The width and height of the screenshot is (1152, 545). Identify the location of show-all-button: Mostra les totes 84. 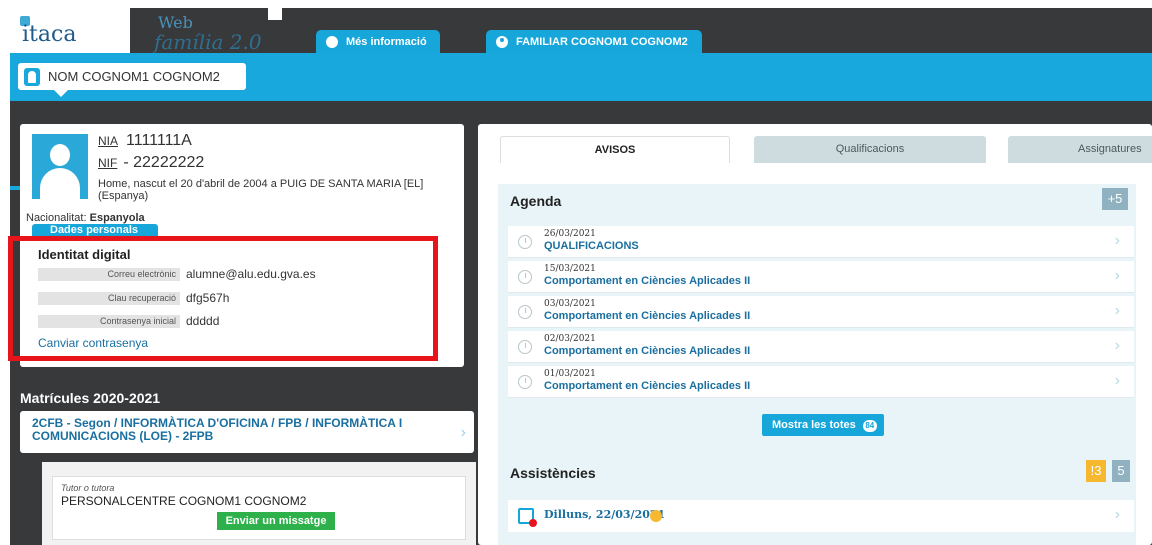
(823, 425).